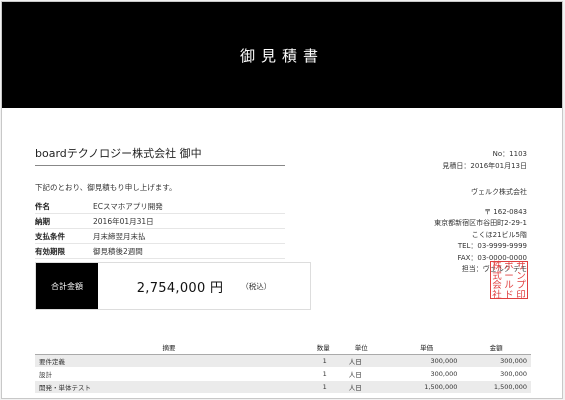 The width and height of the screenshot is (565, 400). Describe the element at coordinates (521, 295) in the screenshot. I see `seal-char: 印` at that location.